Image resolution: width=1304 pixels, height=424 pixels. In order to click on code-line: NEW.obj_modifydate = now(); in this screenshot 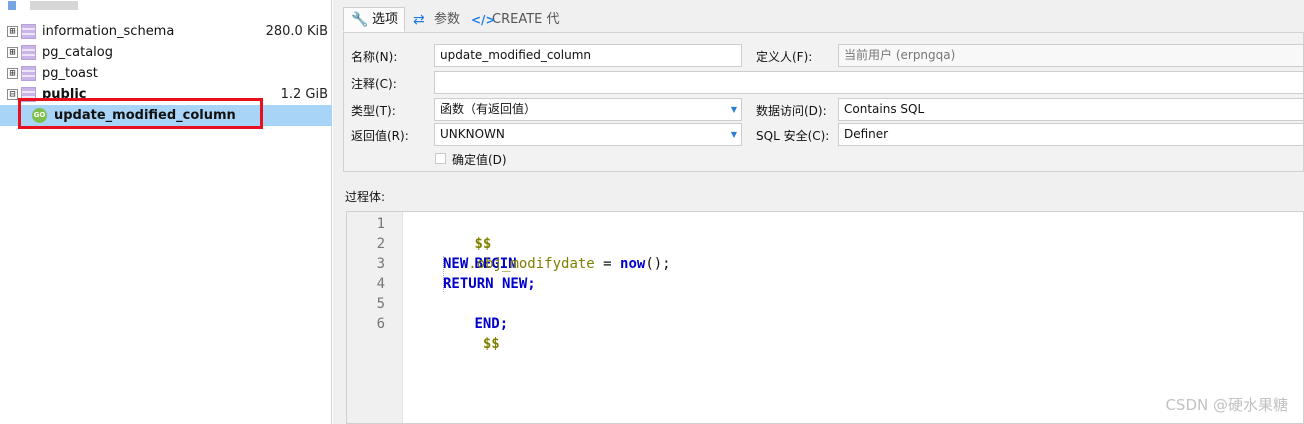, I will do `click(557, 264)`.